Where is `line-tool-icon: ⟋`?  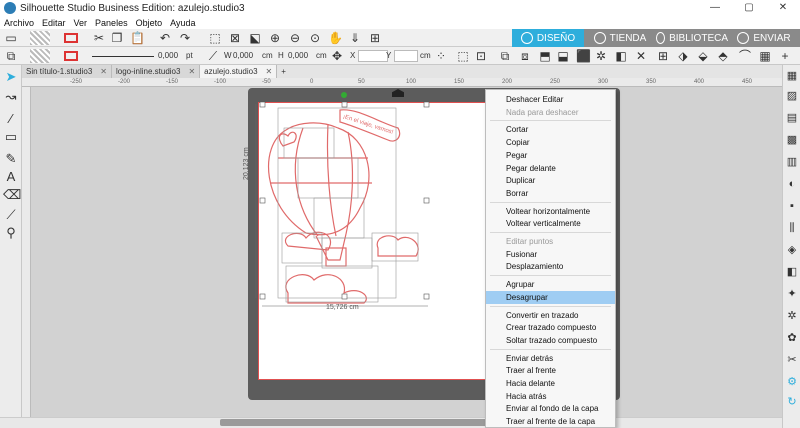
line-tool-icon: ⟋ is located at coordinates (213, 56).